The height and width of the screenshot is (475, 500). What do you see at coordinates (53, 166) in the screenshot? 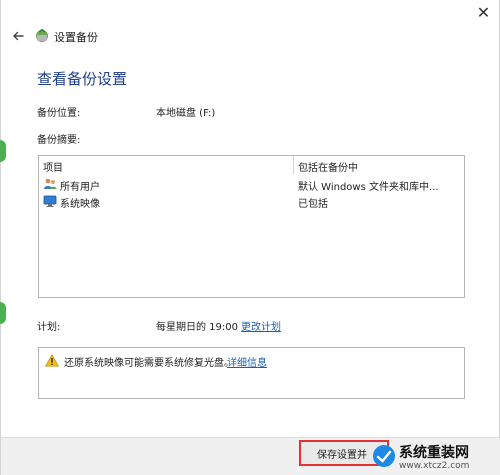
I see `column-header-item: 项目` at bounding box center [53, 166].